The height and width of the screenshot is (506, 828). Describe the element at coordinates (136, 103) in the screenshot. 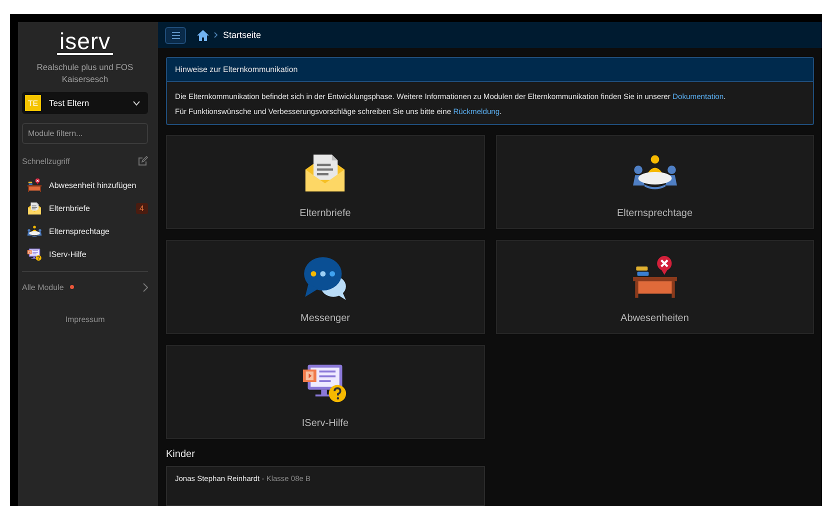

I see `caret-icon` at that location.